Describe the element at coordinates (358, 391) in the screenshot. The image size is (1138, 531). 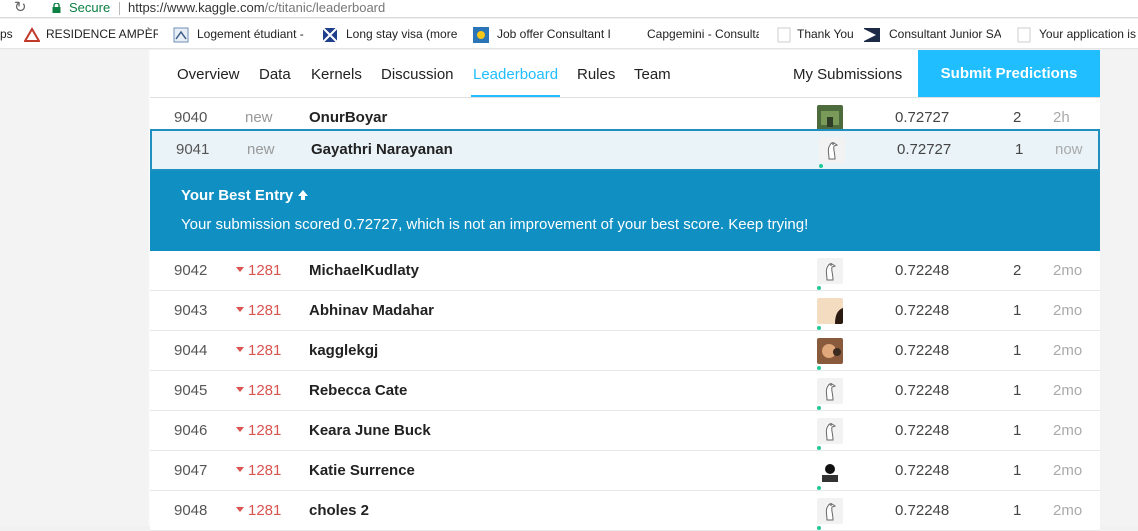
I see `team-name: Rebecca Cate` at that location.